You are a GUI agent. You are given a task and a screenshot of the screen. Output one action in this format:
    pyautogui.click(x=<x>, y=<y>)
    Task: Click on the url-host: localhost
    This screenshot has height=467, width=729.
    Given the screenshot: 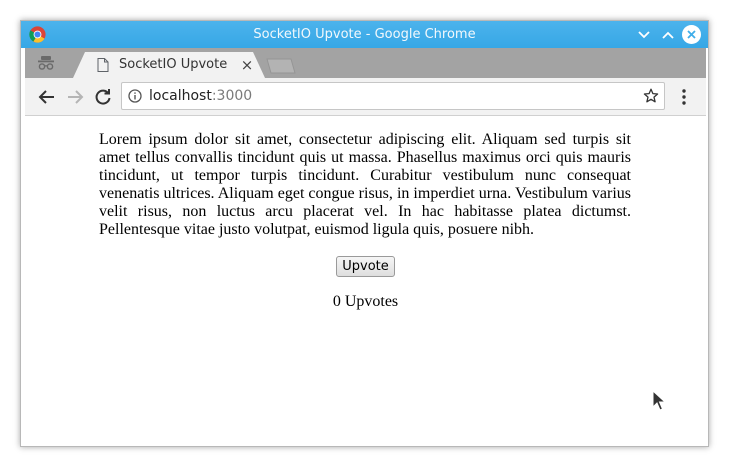 What is the action you would take?
    pyautogui.click(x=180, y=96)
    